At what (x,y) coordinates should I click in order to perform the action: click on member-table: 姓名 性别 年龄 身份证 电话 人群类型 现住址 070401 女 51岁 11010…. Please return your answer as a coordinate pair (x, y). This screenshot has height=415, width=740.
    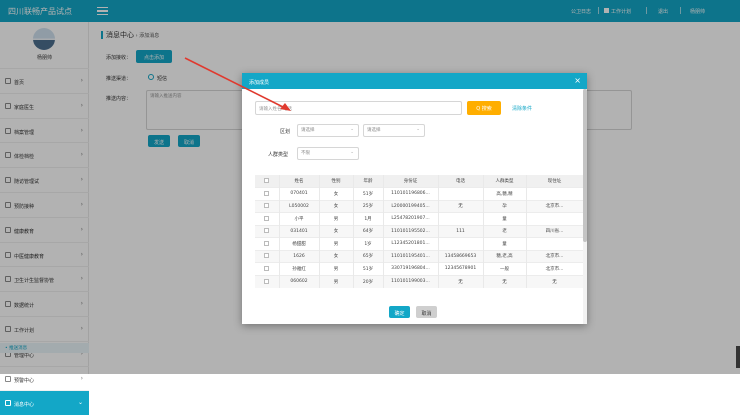
    Looking at the image, I should click on (419, 231).